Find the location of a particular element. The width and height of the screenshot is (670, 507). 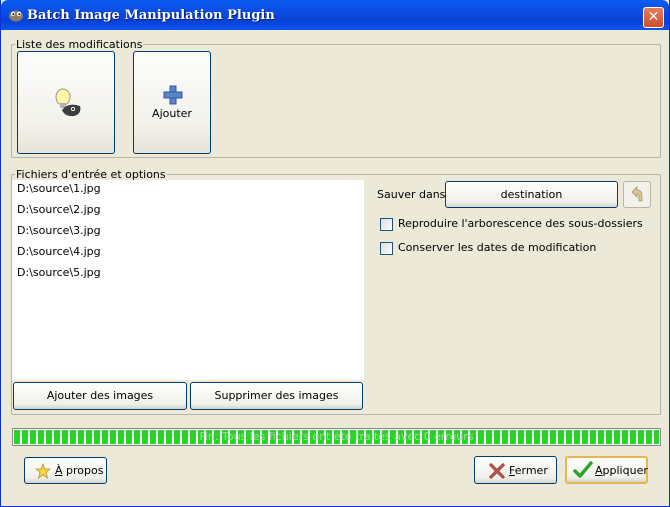

apply-label: Appliquer is located at coordinates (621, 470).